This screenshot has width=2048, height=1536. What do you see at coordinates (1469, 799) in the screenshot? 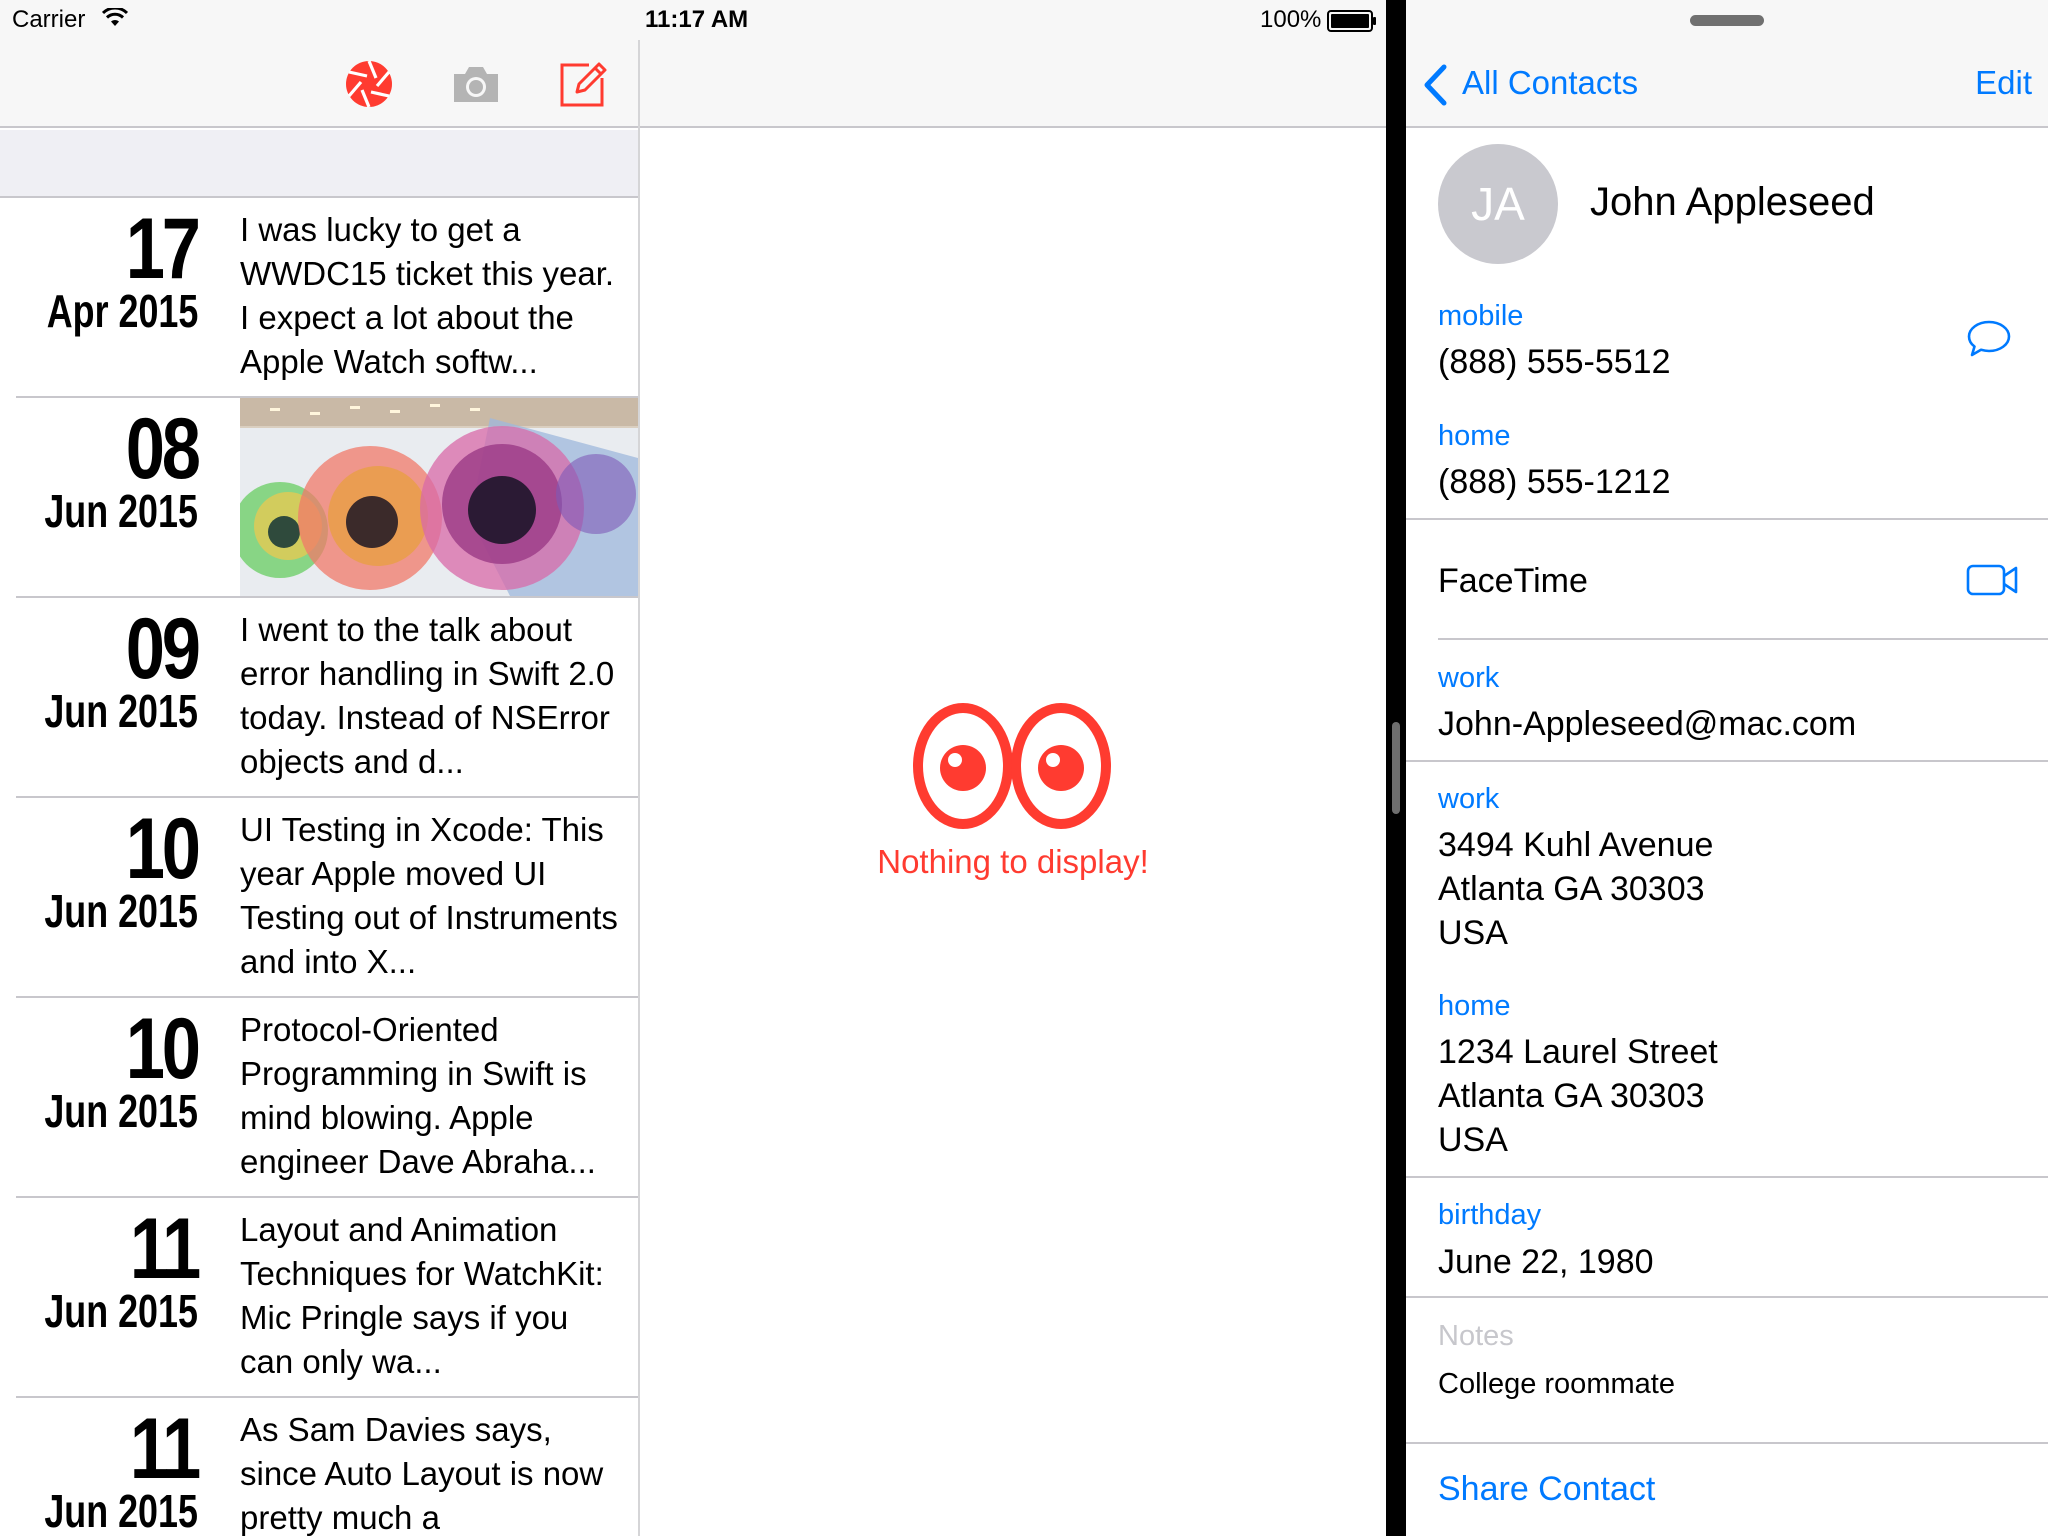
I see `work-address-label: work` at bounding box center [1469, 799].